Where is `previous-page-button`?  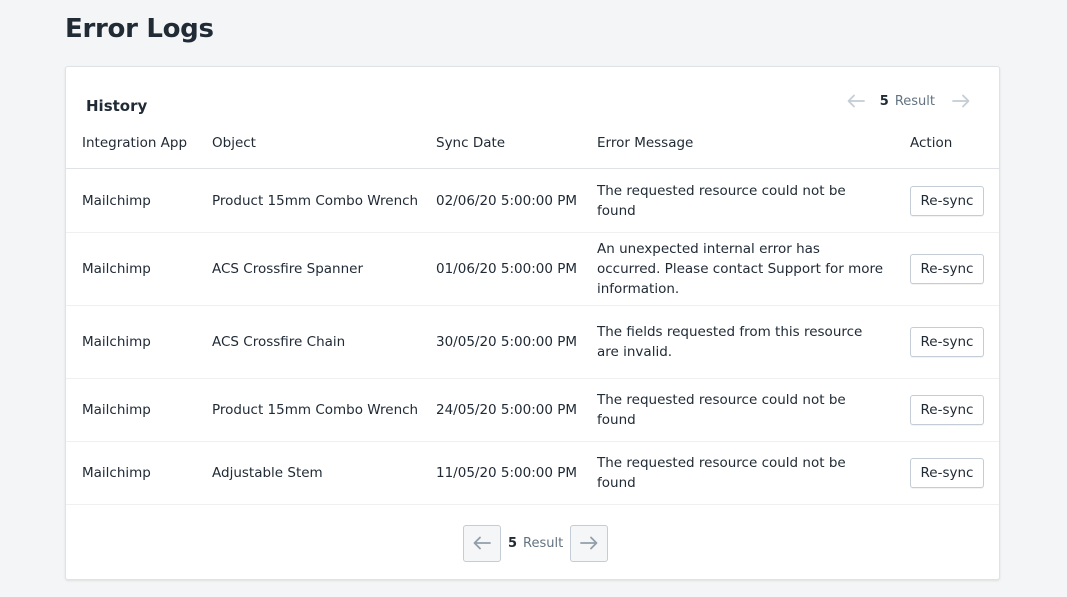
previous-page-button is located at coordinates (482, 543).